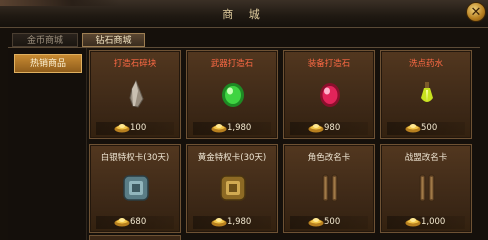  I want to click on tab-gold-shop: 金币商城, so click(45, 40).